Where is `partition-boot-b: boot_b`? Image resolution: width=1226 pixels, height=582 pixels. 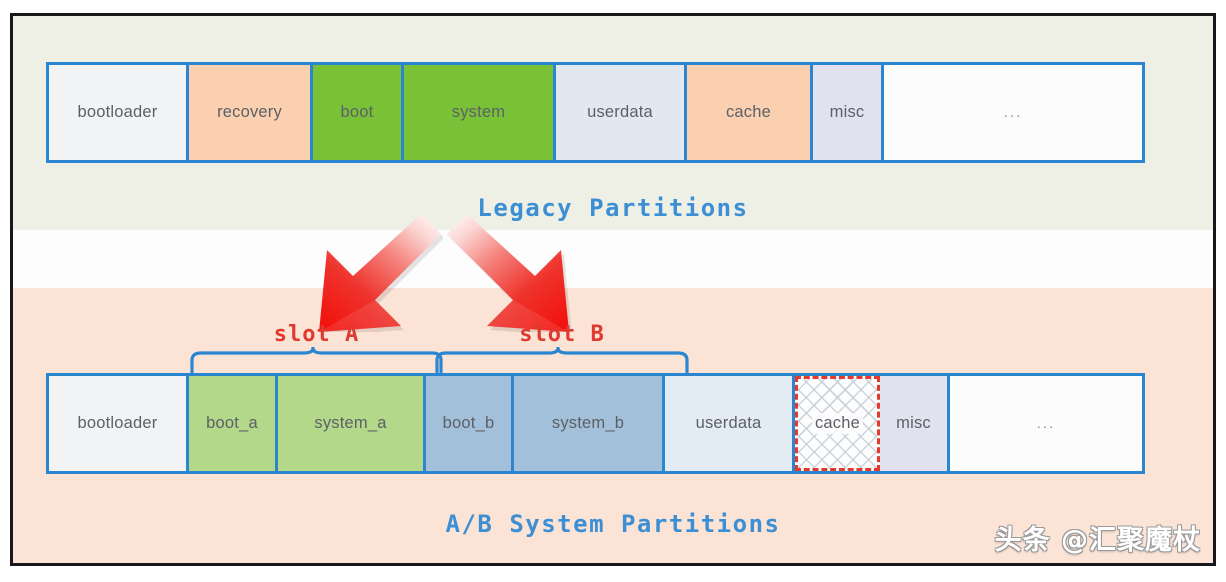
partition-boot-b: boot_b is located at coordinates (470, 423).